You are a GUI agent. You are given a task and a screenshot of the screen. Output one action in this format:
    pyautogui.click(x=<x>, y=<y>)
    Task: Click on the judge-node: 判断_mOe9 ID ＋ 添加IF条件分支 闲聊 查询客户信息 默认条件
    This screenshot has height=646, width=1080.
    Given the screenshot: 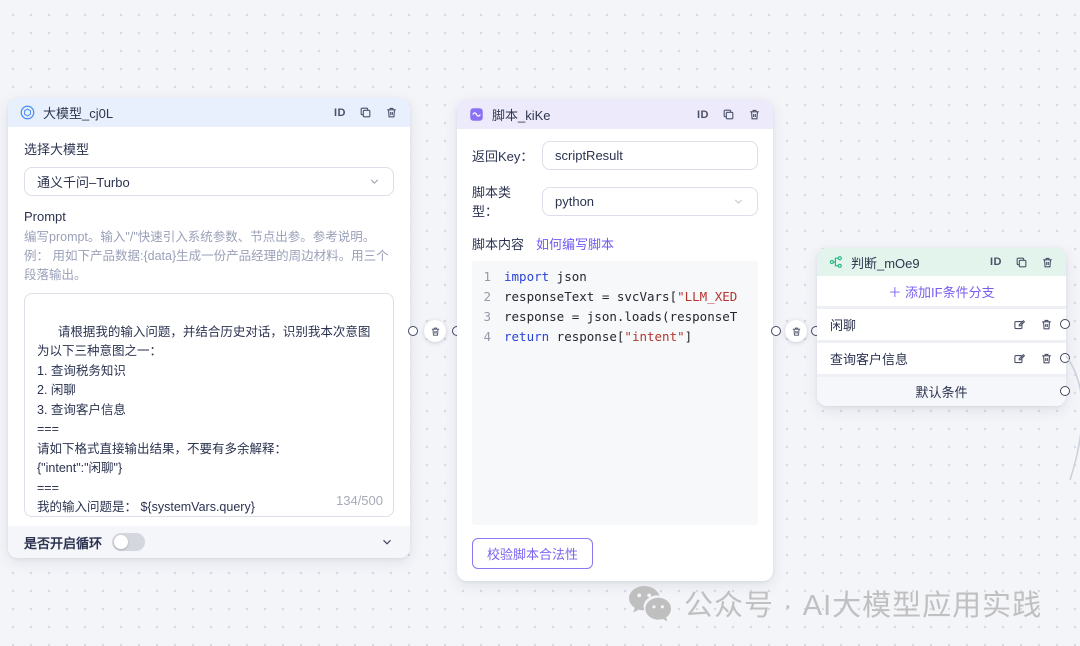 What is the action you would take?
    pyautogui.click(x=941, y=327)
    